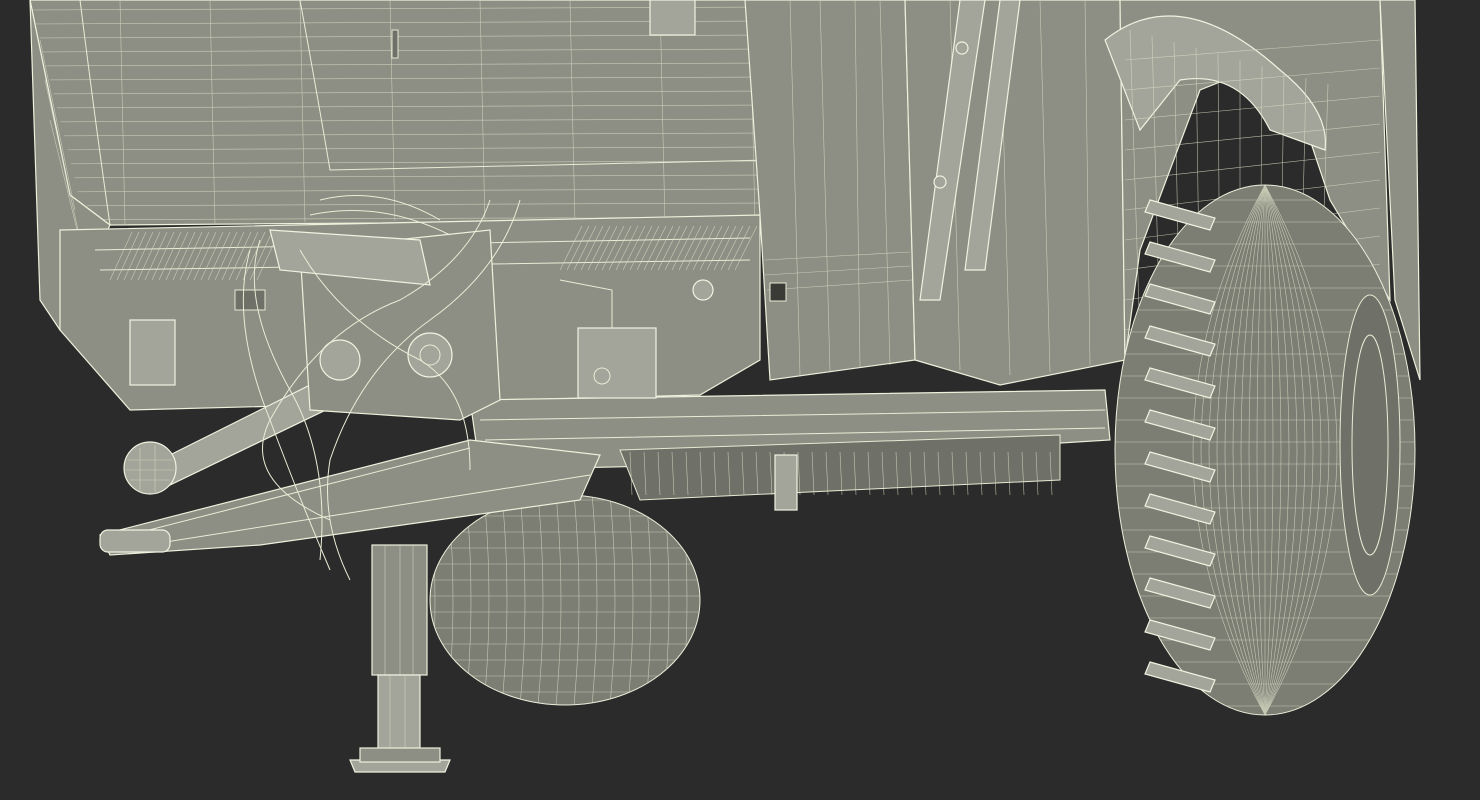 The width and height of the screenshot is (1480, 800). Describe the element at coordinates (400, 113) in the screenshot. I see `hopper-body` at that location.